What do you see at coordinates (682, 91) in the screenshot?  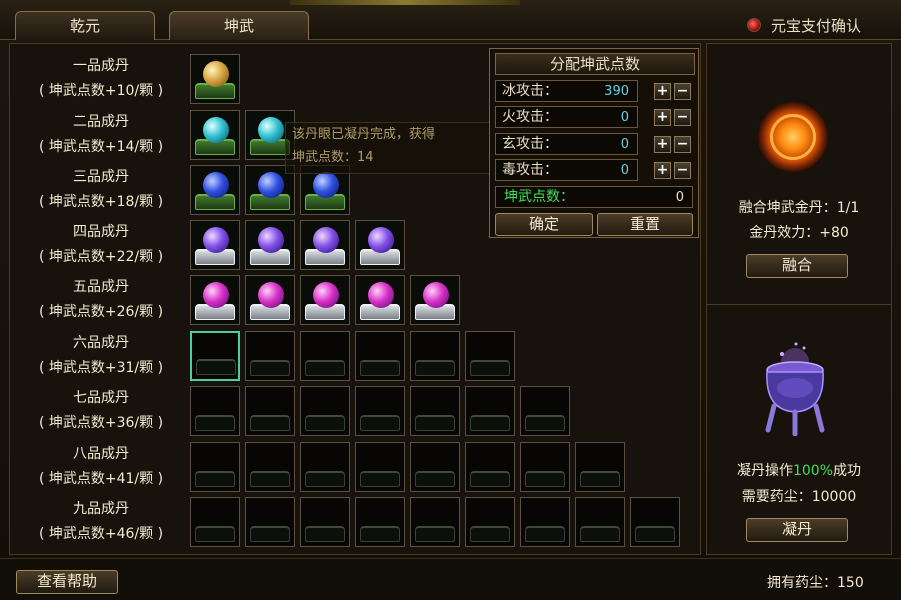 I see `ice-minus-button: −` at bounding box center [682, 91].